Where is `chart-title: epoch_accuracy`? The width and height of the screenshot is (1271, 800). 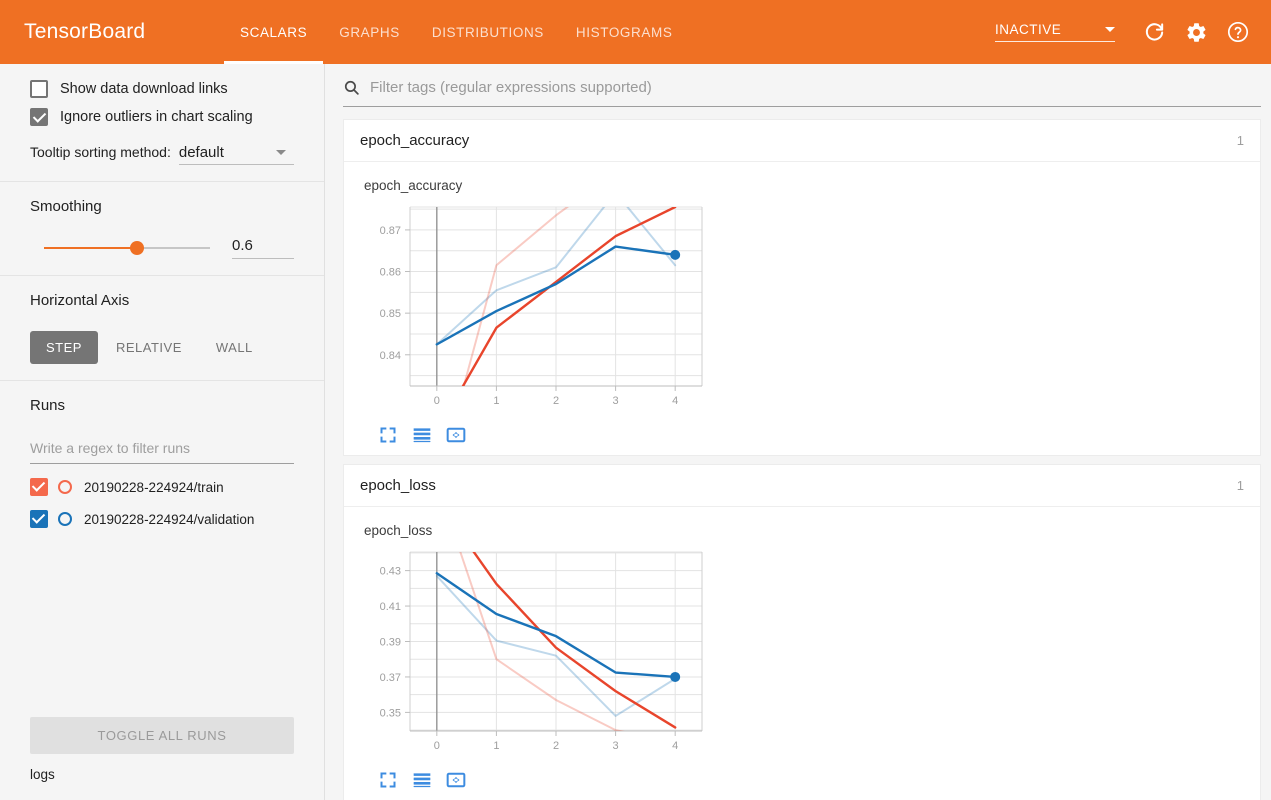 chart-title: epoch_accuracy is located at coordinates (413, 185).